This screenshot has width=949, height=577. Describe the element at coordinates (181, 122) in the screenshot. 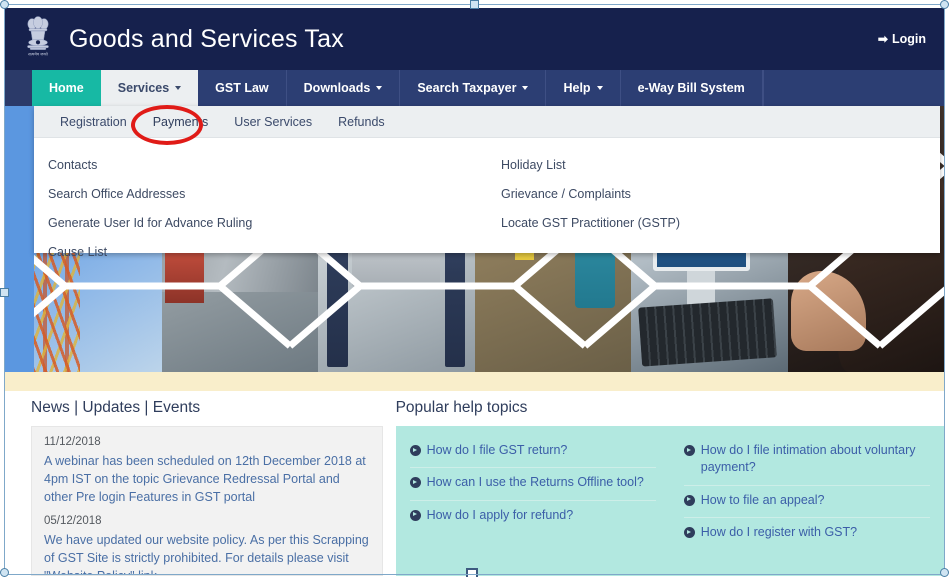

I see `subtab-payments: Payments` at that location.